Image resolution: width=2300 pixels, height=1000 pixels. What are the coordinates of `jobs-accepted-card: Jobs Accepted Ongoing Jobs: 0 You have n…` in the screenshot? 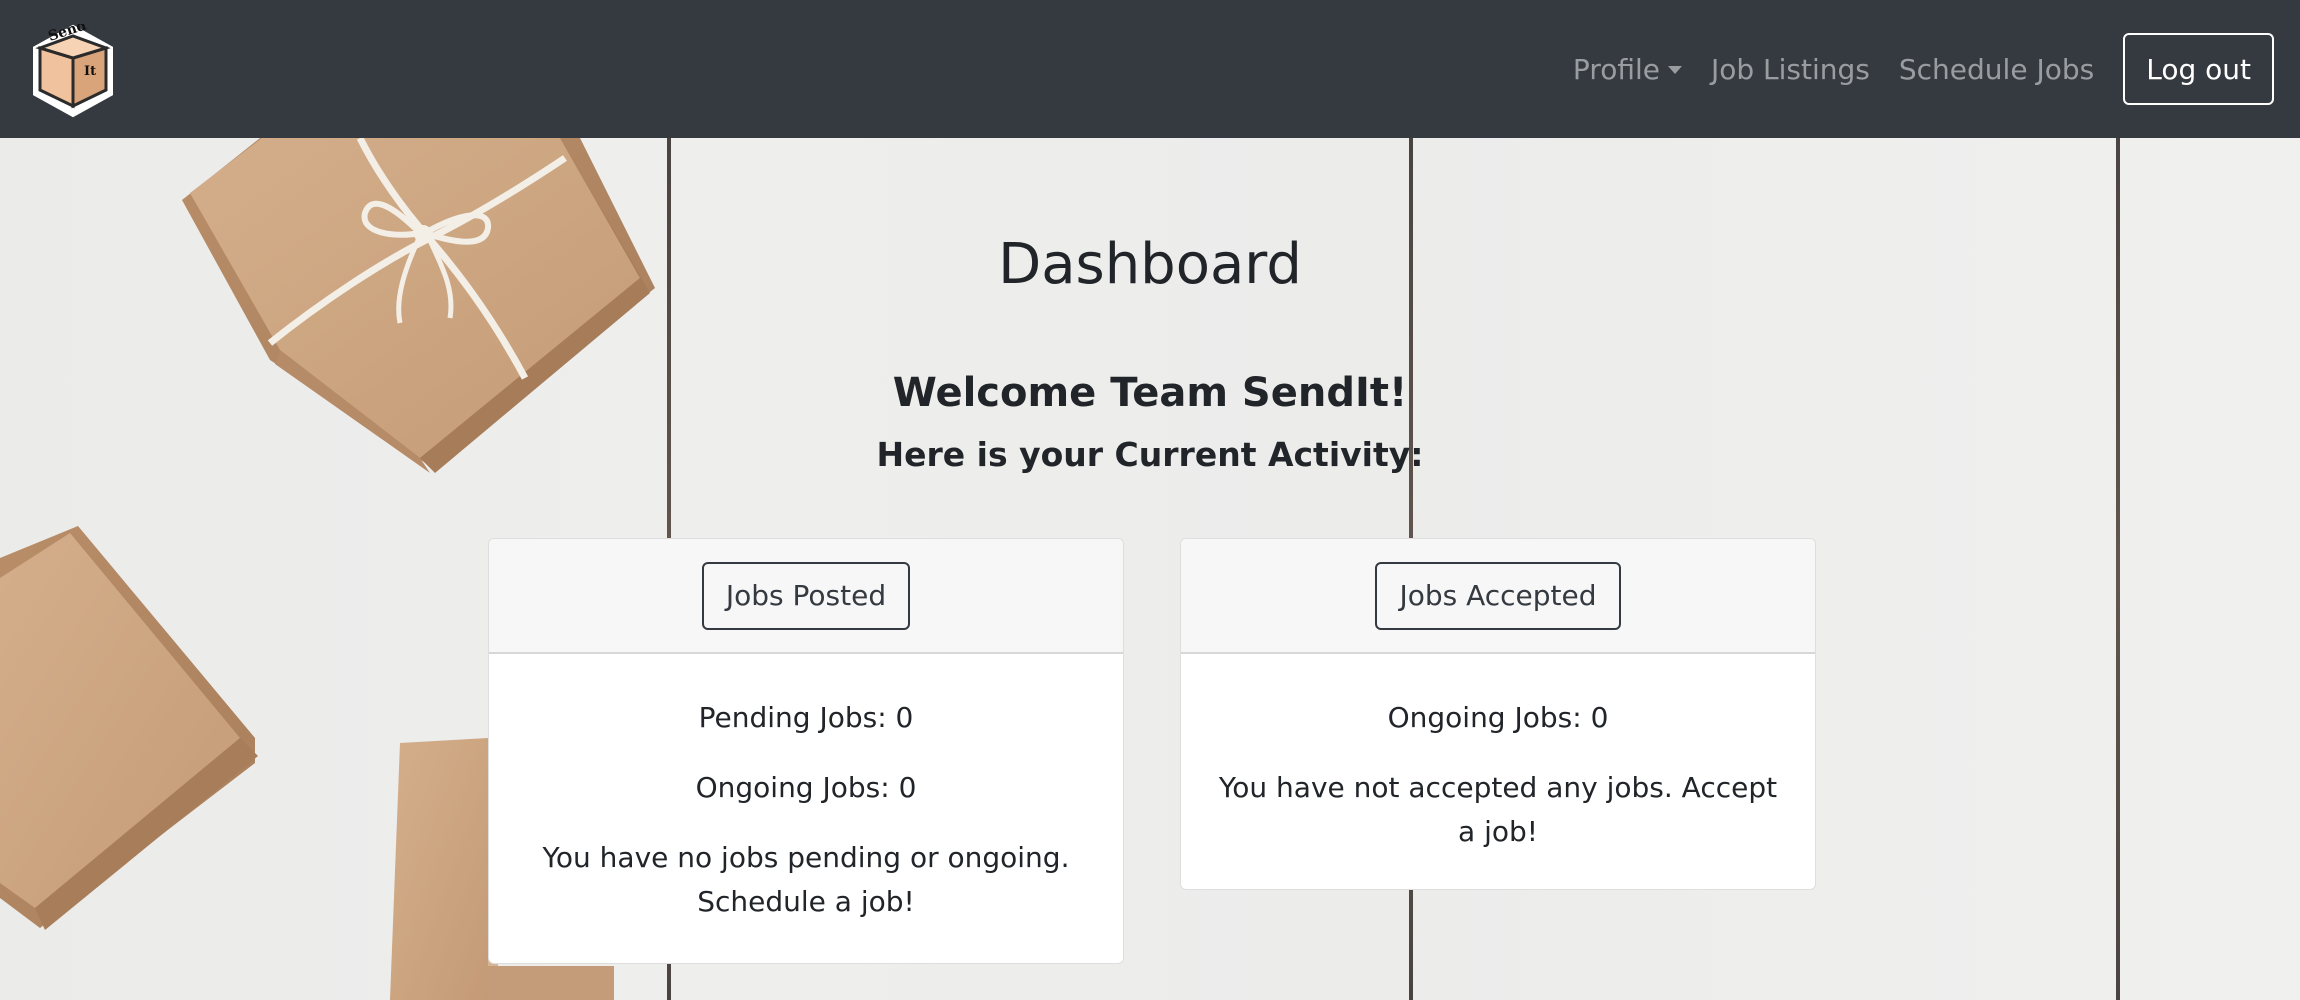 It's located at (1498, 714).